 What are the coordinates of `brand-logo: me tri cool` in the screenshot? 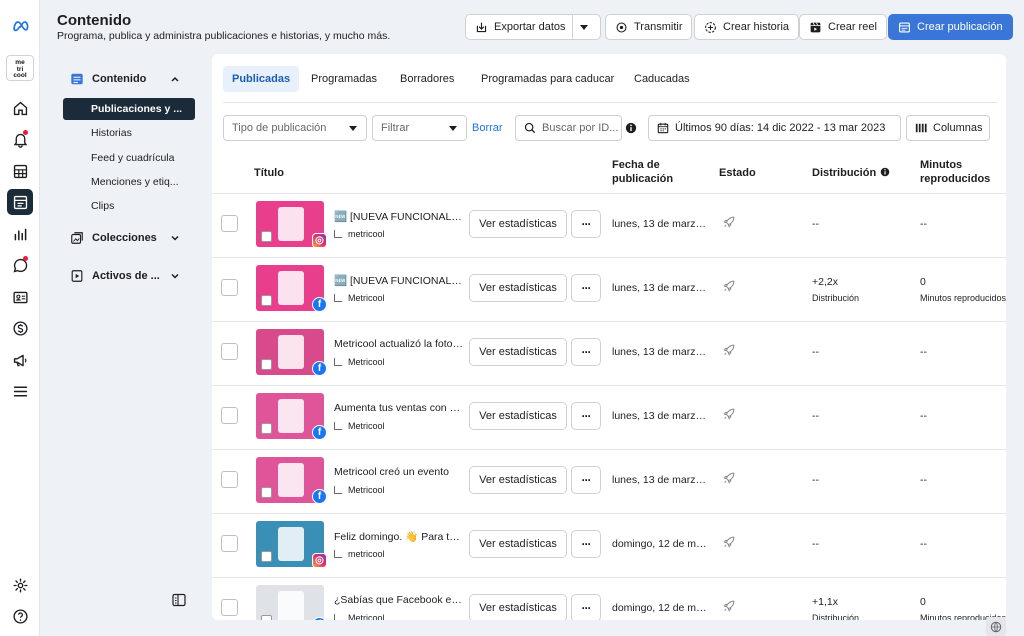 It's located at (20, 68).